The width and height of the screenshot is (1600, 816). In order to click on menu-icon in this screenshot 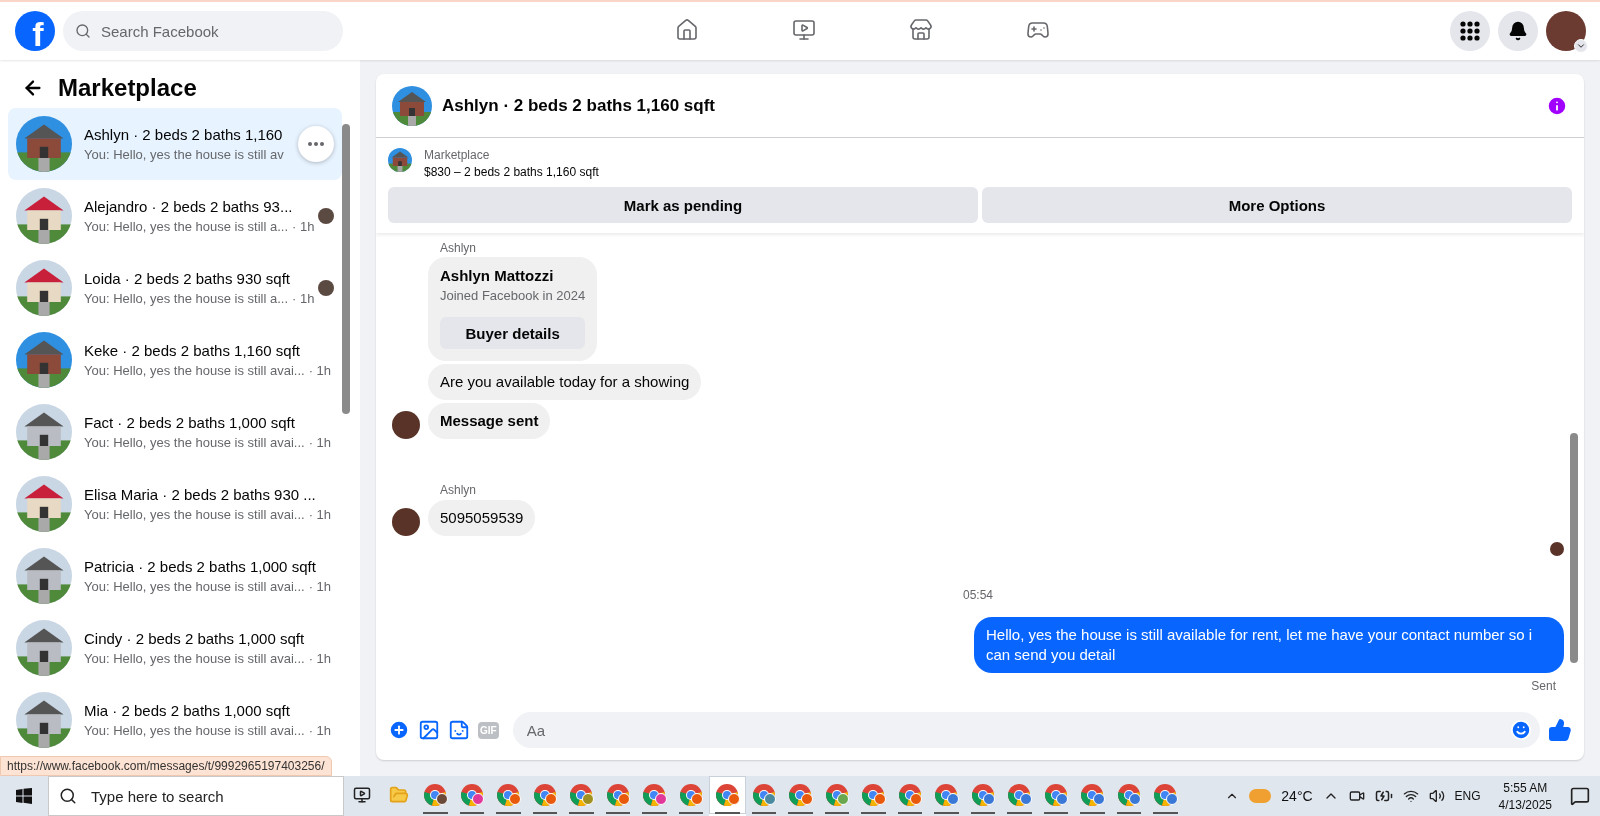, I will do `click(1470, 31)`.